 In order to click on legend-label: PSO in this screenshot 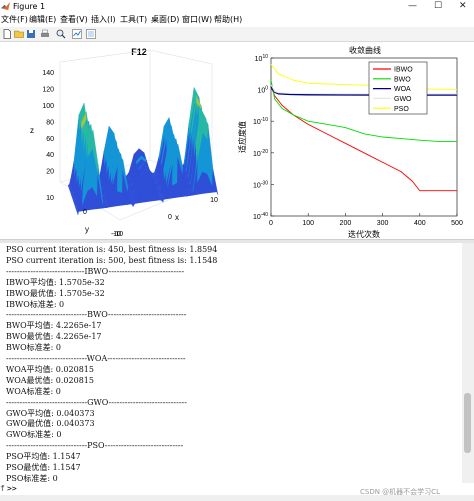, I will do `click(401, 109)`.